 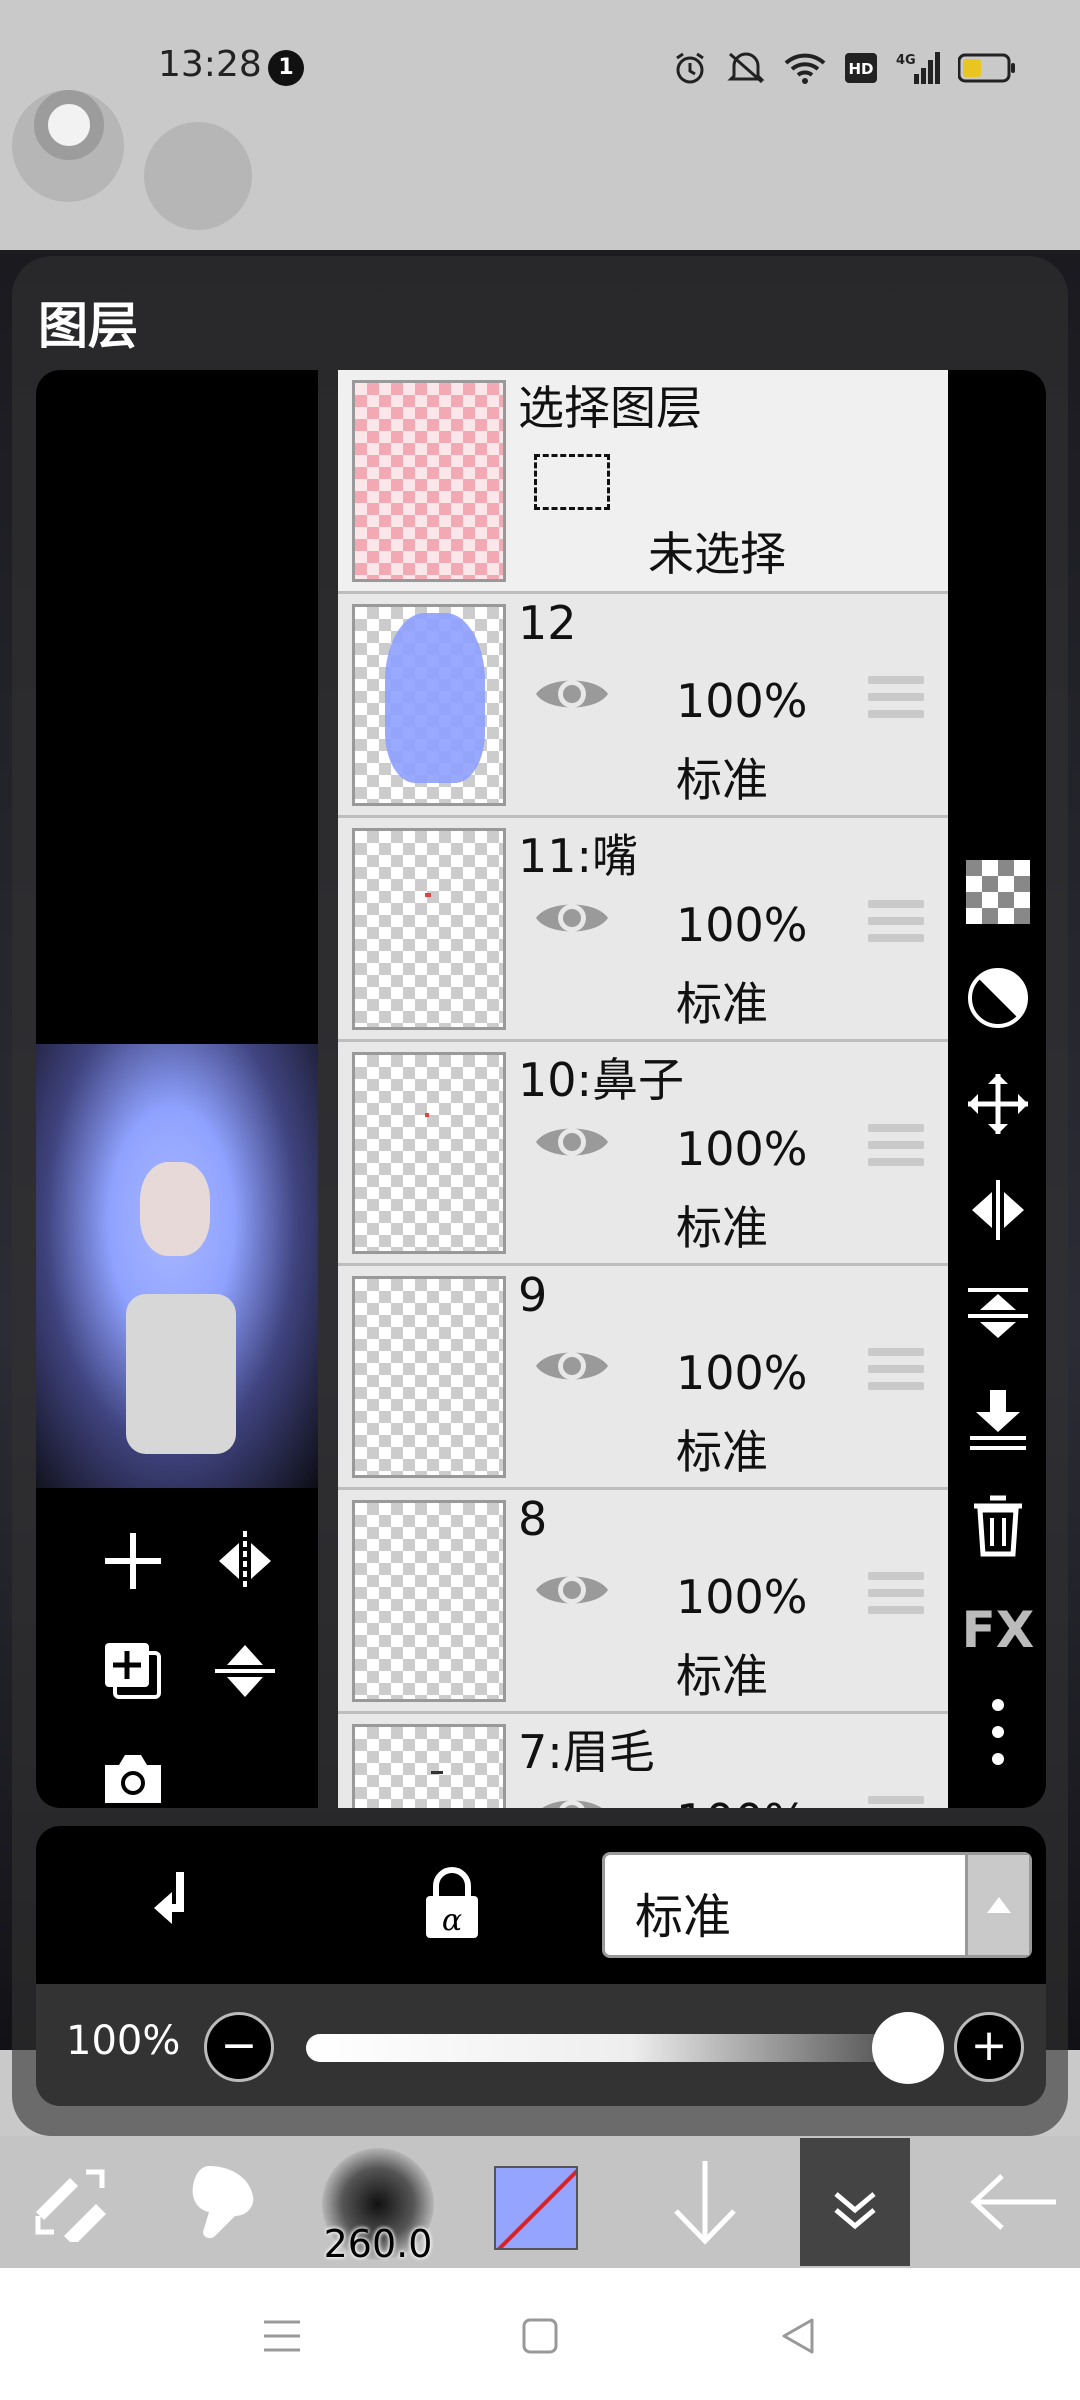 What do you see at coordinates (435, 698) in the screenshot?
I see `hair-preview` at bounding box center [435, 698].